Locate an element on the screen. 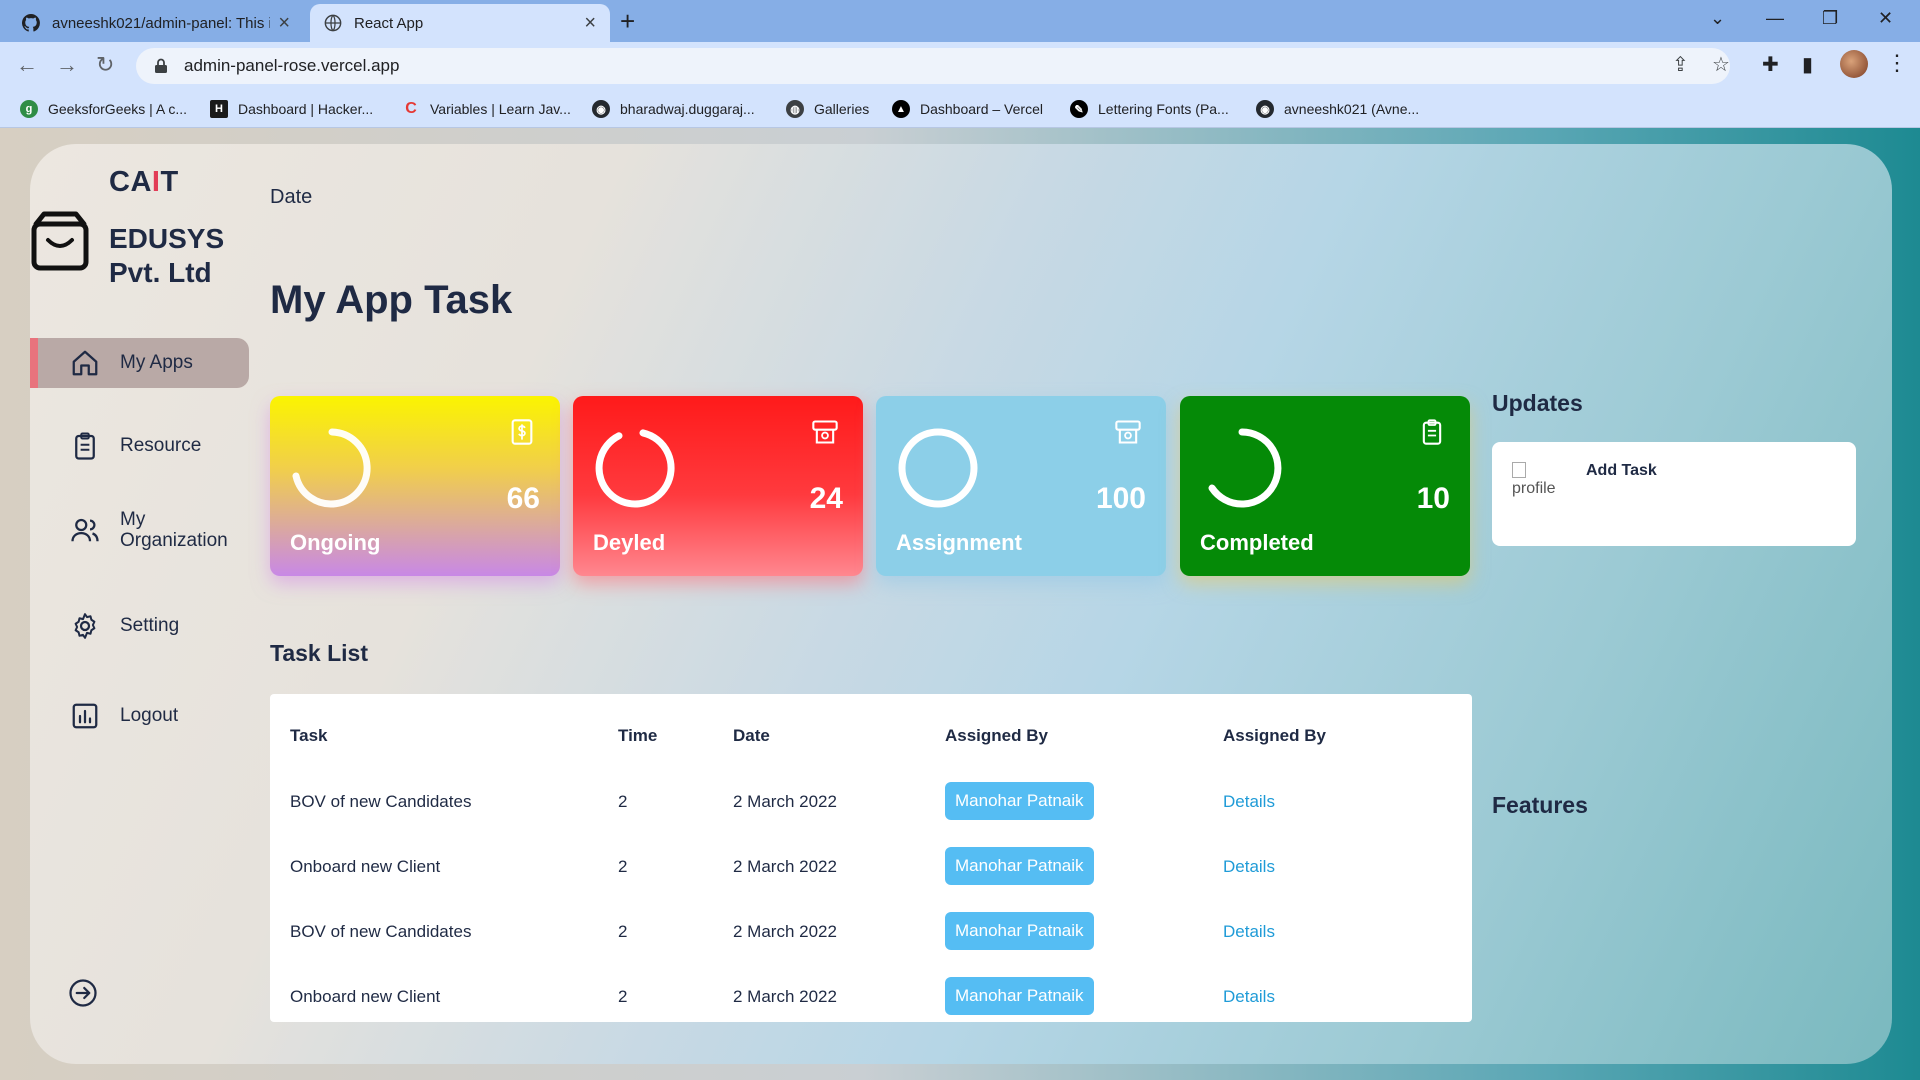  new-tab-icon: + is located at coordinates (627, 21).